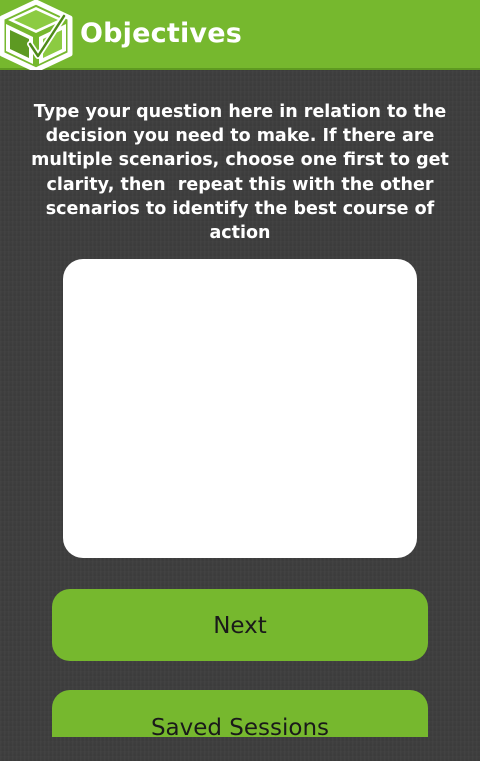 Image resolution: width=480 pixels, height=761 pixels. What do you see at coordinates (37, 36) in the screenshot?
I see `app-logo-icon` at bounding box center [37, 36].